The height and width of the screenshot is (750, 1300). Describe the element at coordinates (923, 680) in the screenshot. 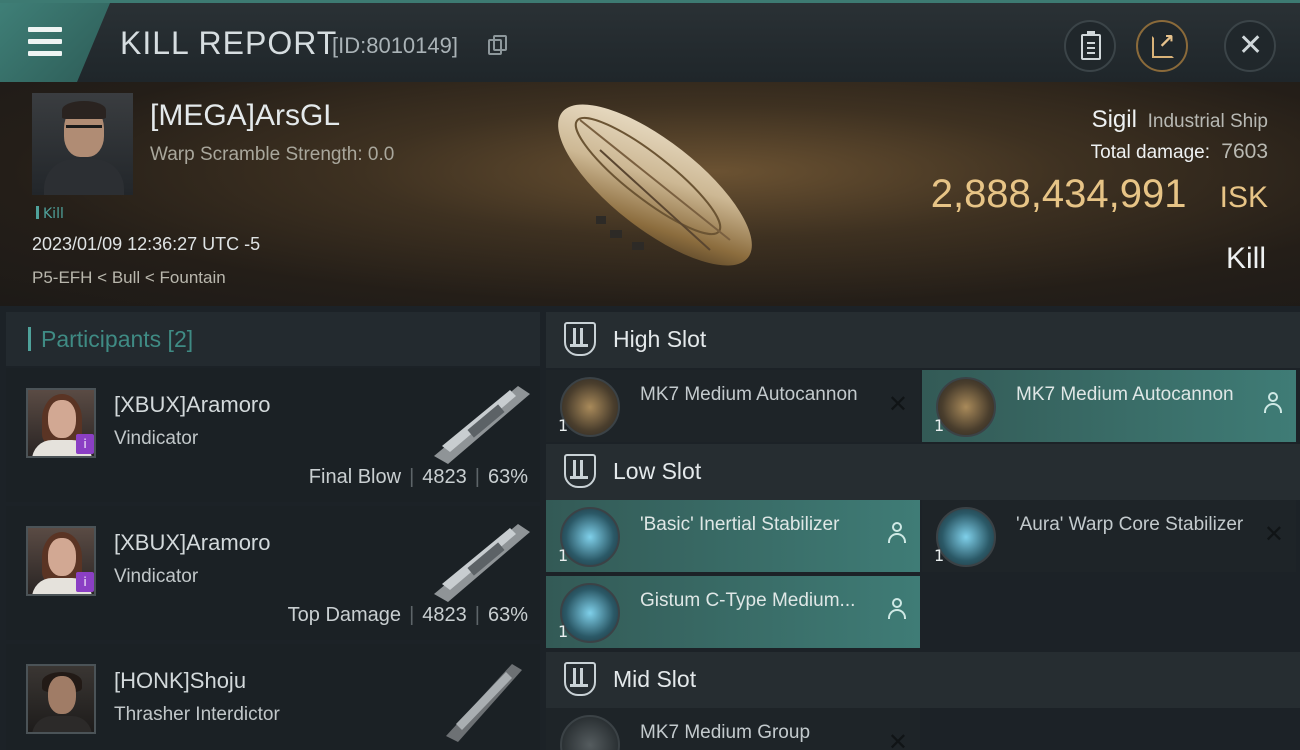

I see `mid-slot-header: Mid Slot` at that location.